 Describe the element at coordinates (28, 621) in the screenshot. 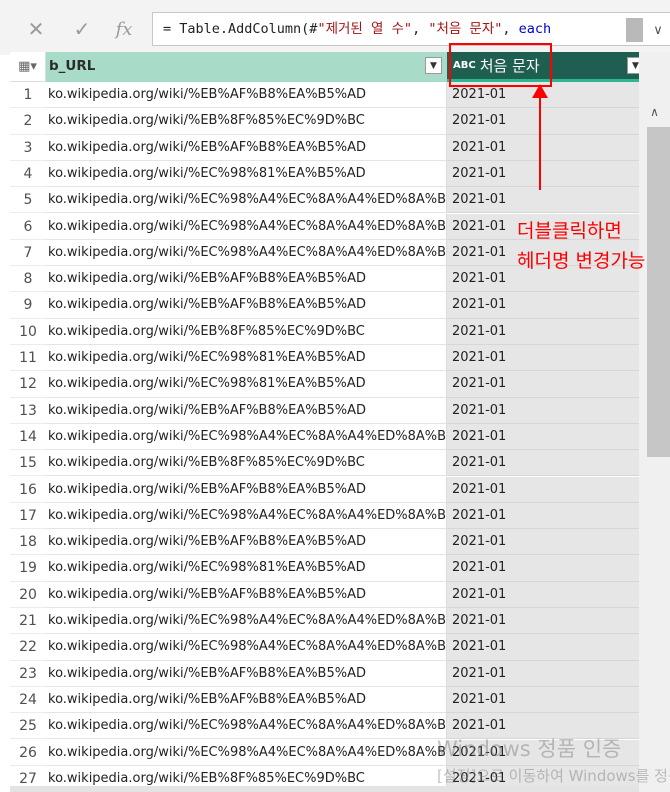

I see `row-number: 21` at that location.